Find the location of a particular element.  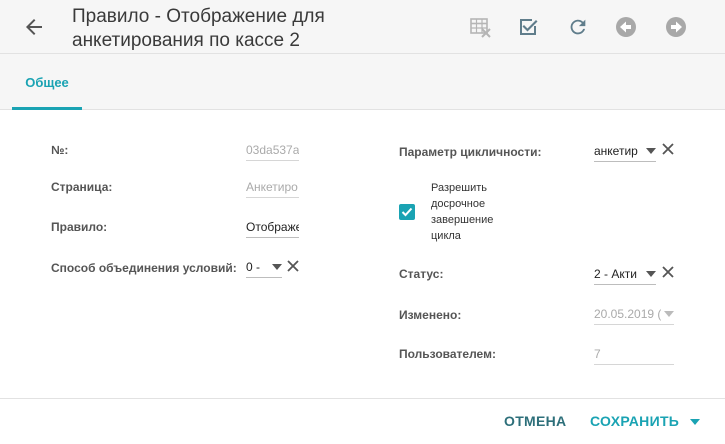

number-value: 03da537a is located at coordinates (272, 150).